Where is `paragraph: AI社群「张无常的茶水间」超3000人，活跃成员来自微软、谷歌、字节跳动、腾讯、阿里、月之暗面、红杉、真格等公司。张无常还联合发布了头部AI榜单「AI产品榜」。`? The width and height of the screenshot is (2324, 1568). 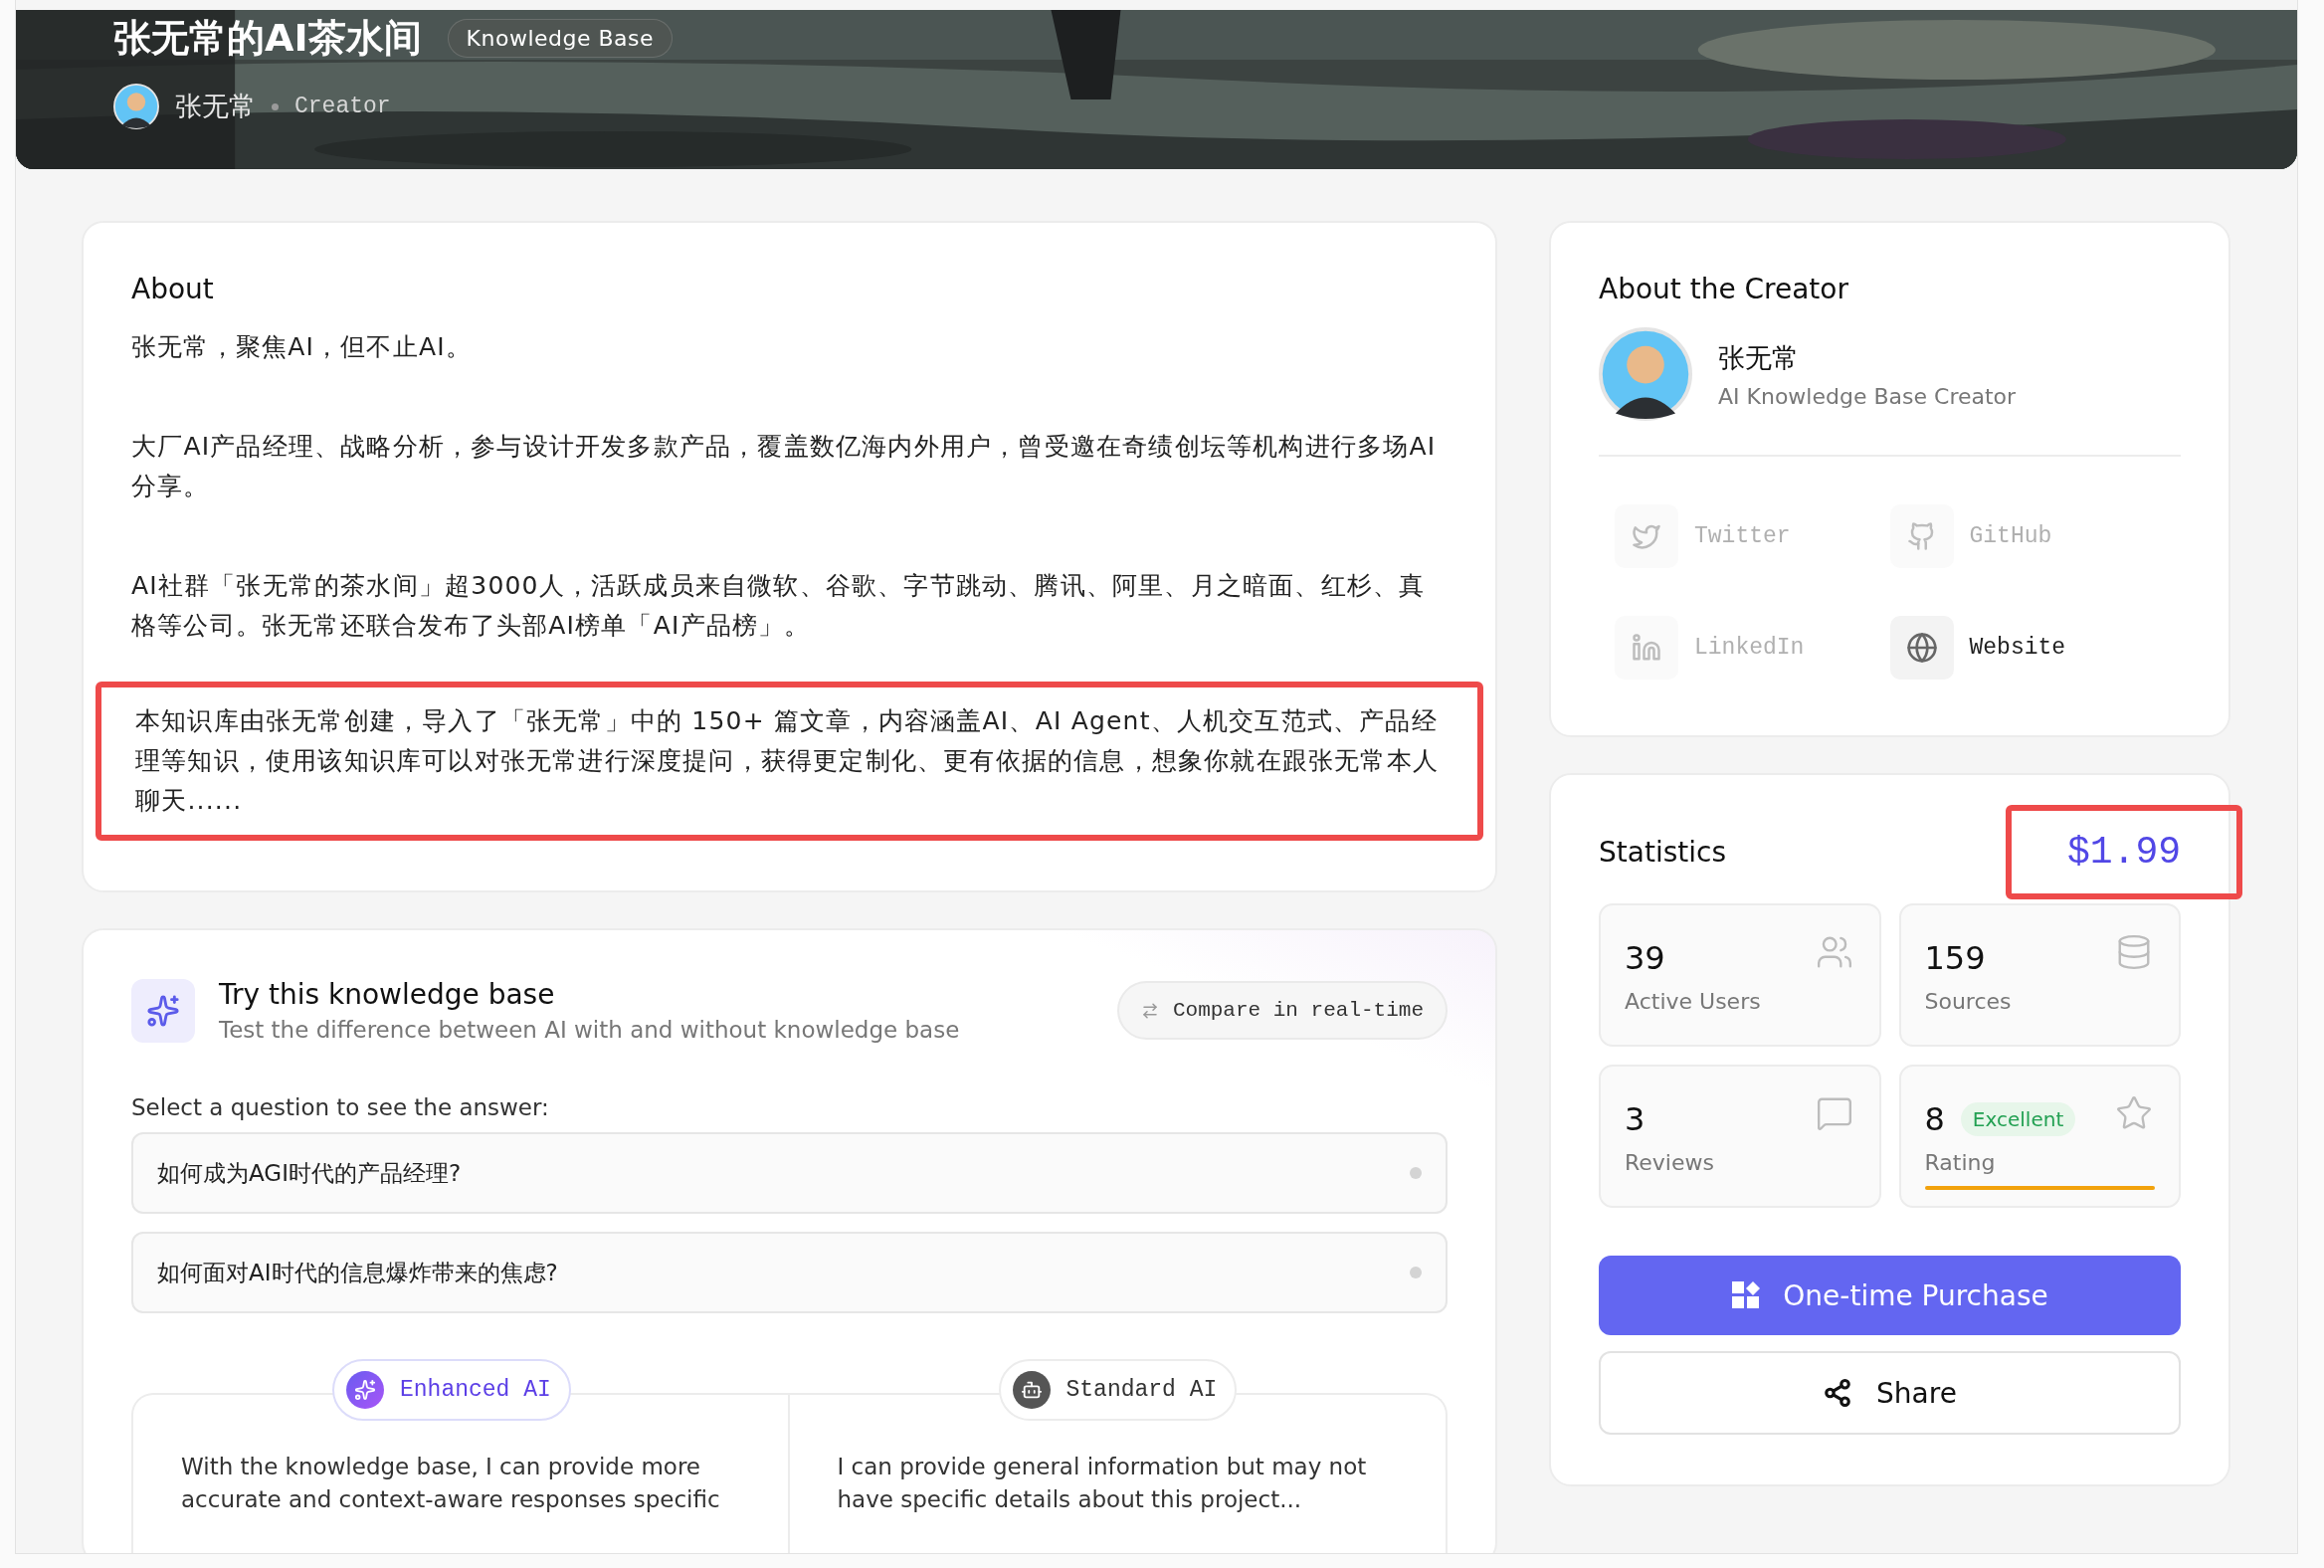
paragraph: AI社群「张无常的茶水间」超3000人，活跃成员来自微软、谷歌、字节跳动、腾讯、阿里、月之暗面、红杉、真格等公司。张无常还联合发布了头部AI榜单「AI产品榜」。 is located at coordinates (779, 606).